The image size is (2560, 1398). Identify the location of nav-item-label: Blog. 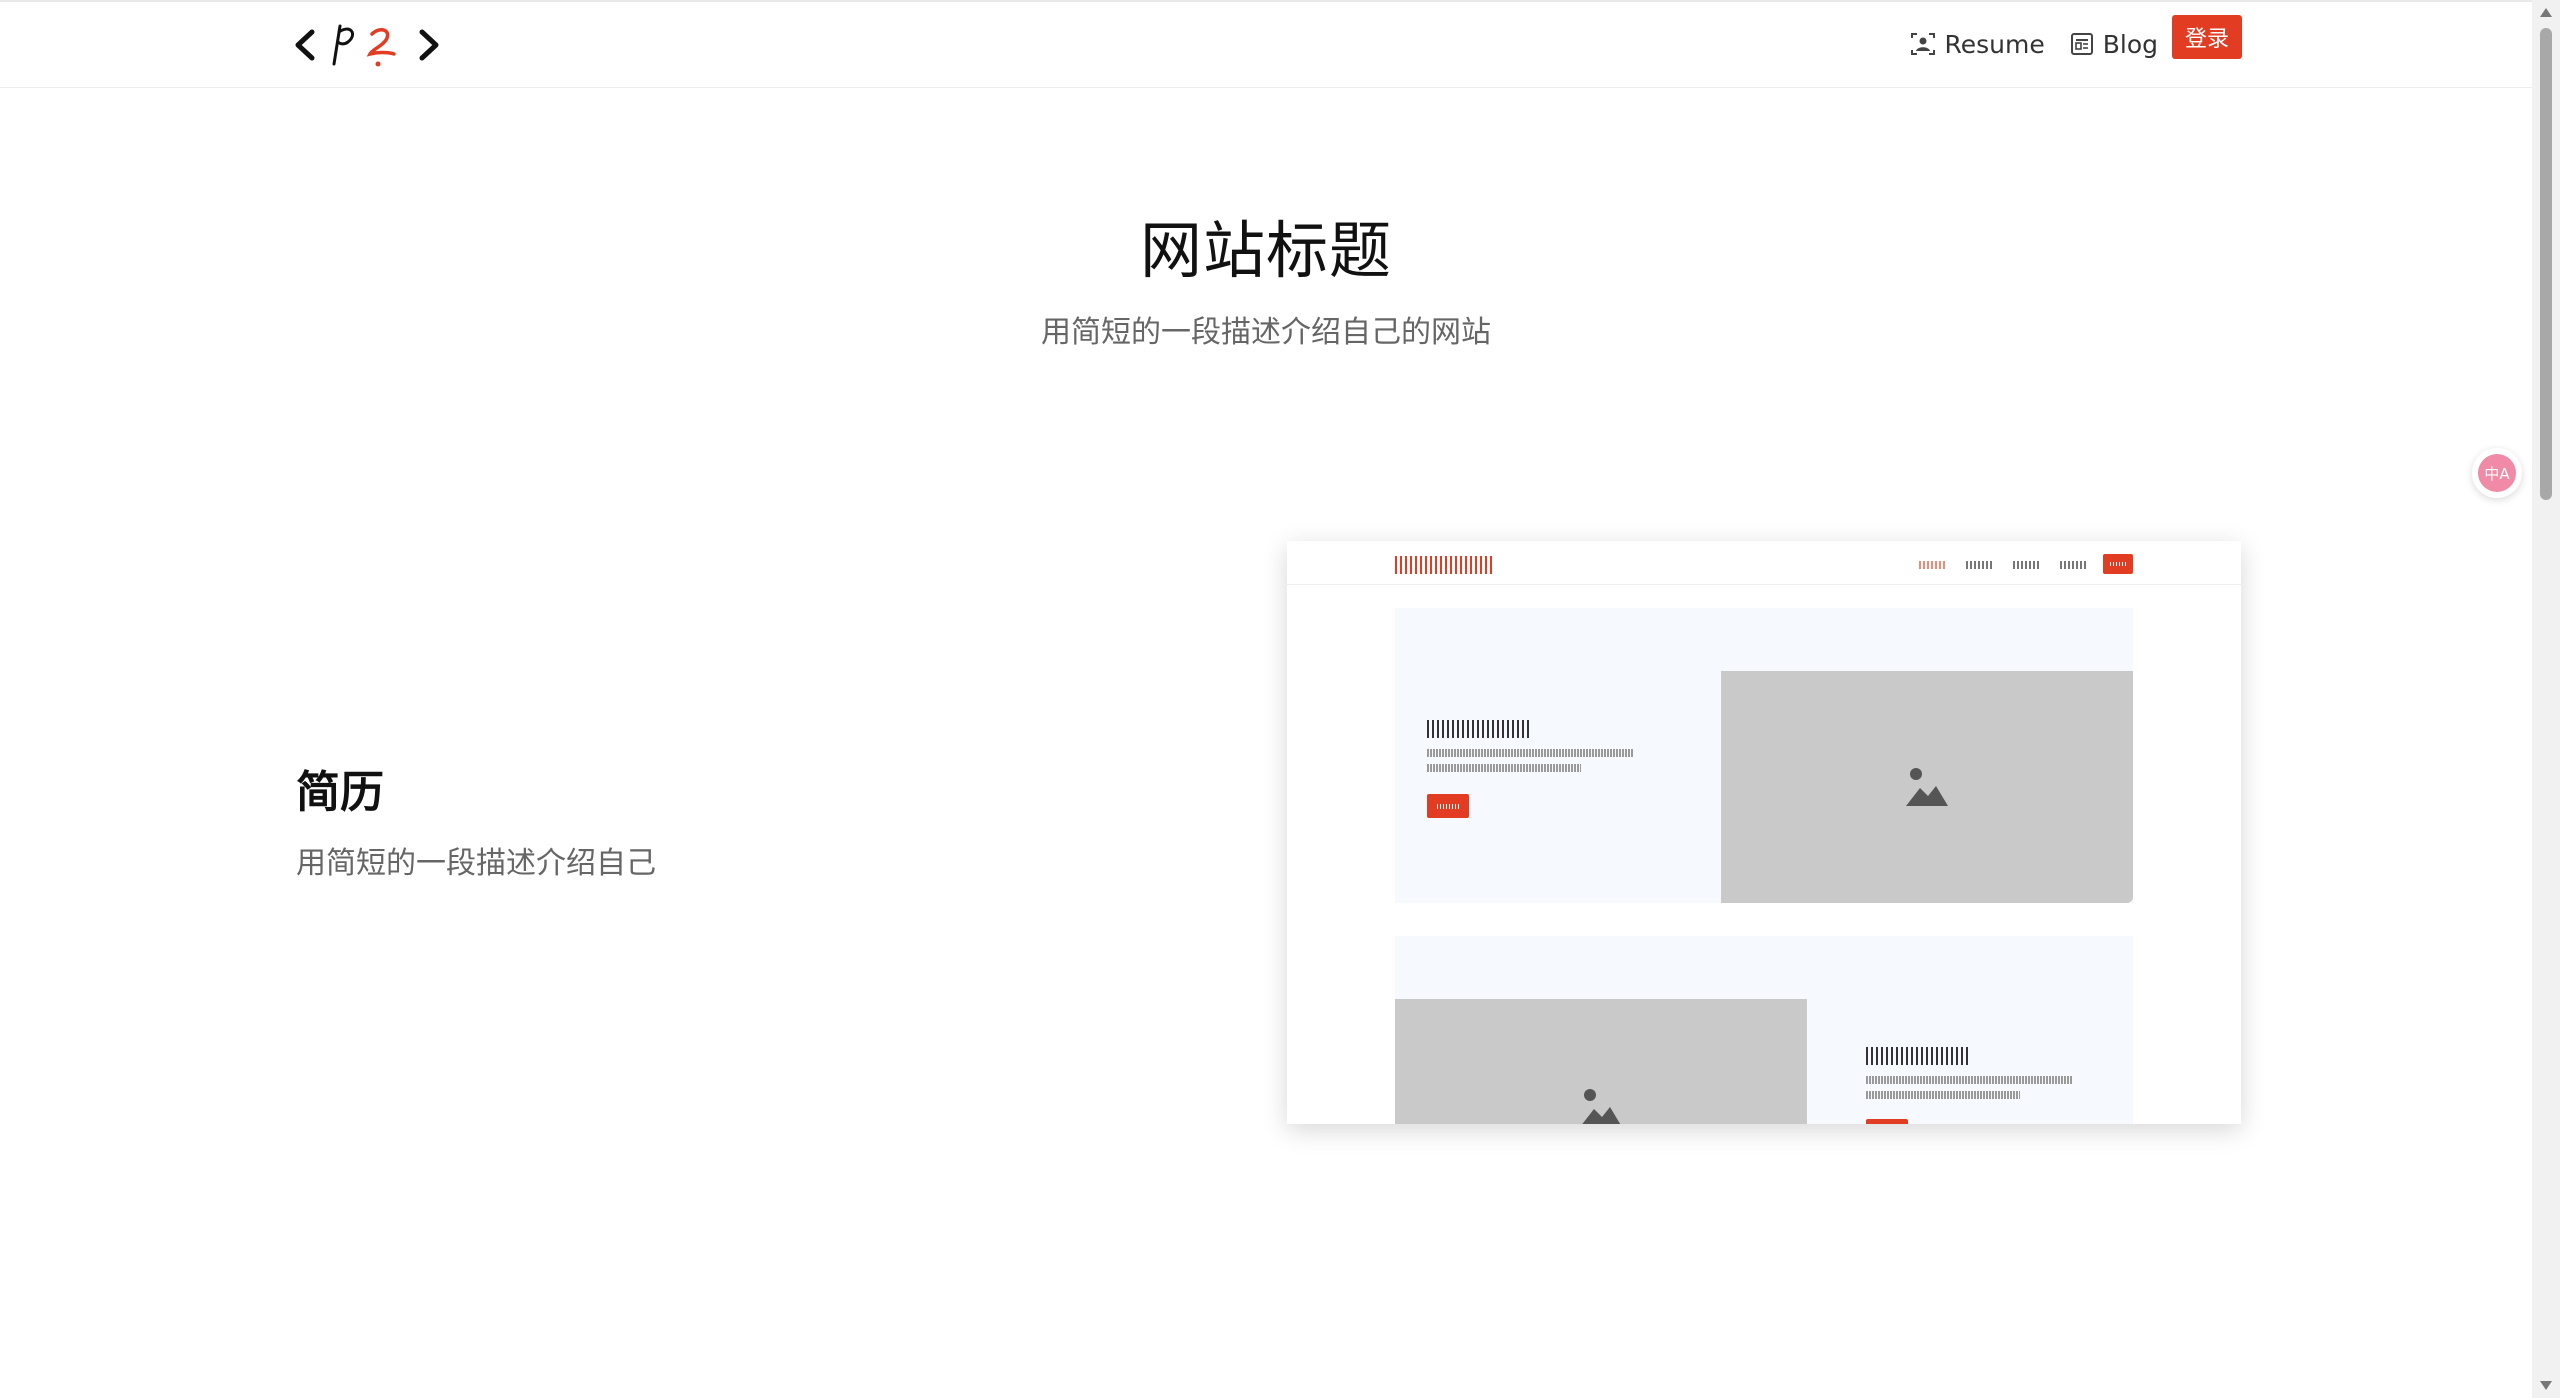
(2130, 44).